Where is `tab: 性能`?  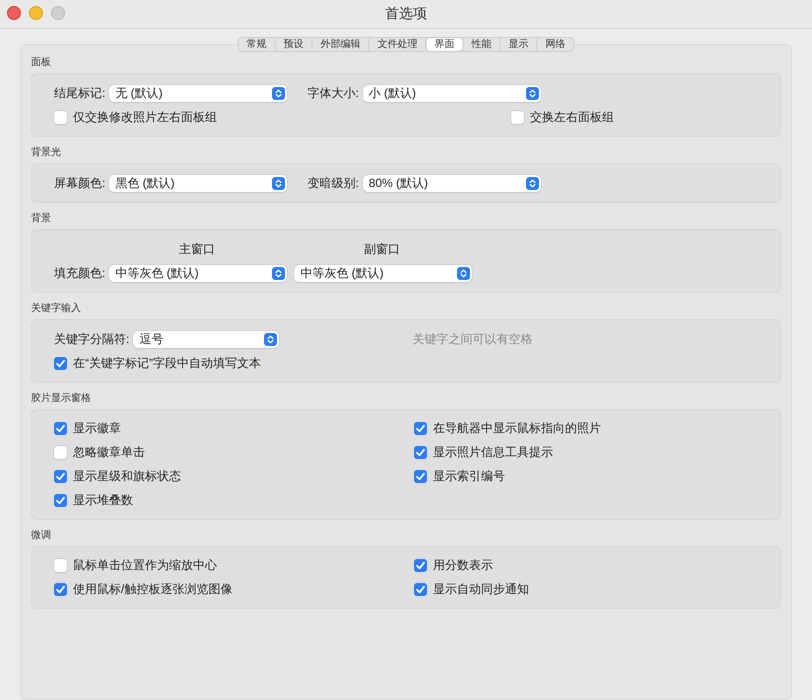
tab: 性能 is located at coordinates (481, 44).